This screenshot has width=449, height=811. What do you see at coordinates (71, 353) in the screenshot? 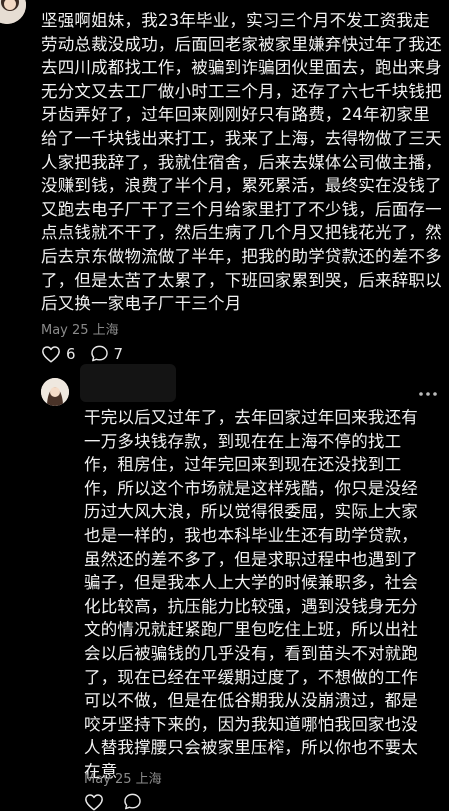
I see `like-count: 6` at bounding box center [71, 353].